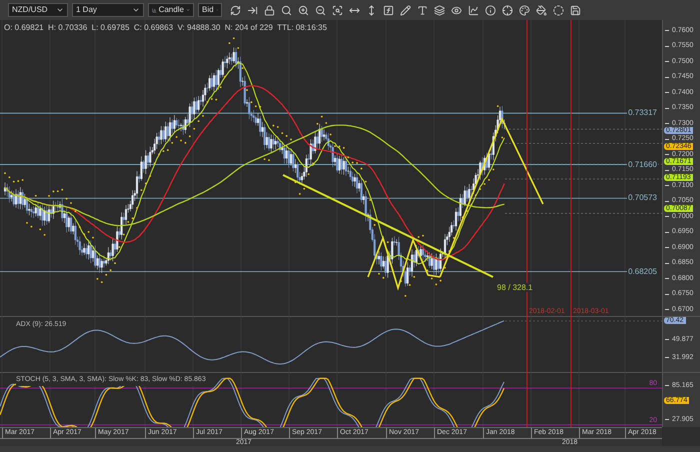  Describe the element at coordinates (490, 10) in the screenshot. I see `info-icon` at that location.